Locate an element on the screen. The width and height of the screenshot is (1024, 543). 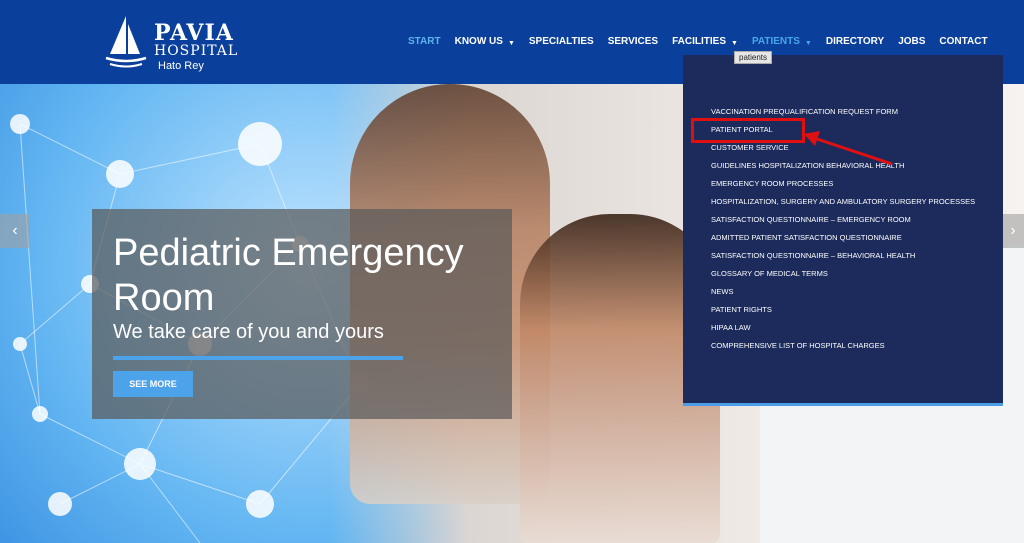
menu-item-patient-rights: PATIENT RIGHTS is located at coordinates (843, 313).